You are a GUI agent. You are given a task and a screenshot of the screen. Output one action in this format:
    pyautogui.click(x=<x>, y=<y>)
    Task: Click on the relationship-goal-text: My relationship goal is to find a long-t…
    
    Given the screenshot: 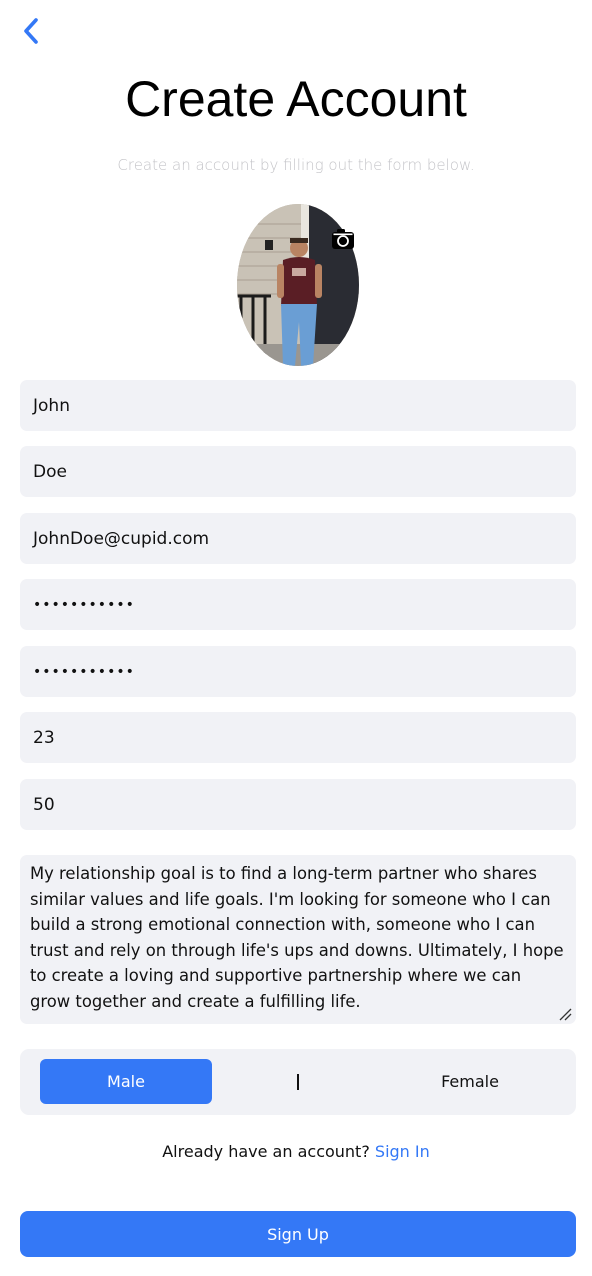 What is the action you would take?
    pyautogui.click(x=297, y=937)
    